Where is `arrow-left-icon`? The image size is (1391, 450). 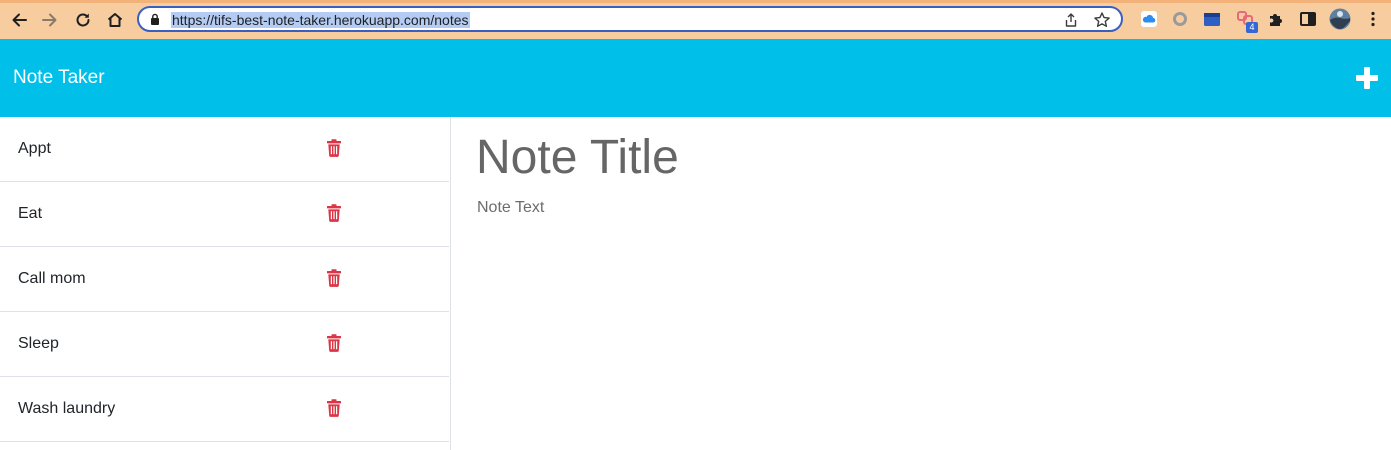
arrow-left-icon is located at coordinates (19, 20).